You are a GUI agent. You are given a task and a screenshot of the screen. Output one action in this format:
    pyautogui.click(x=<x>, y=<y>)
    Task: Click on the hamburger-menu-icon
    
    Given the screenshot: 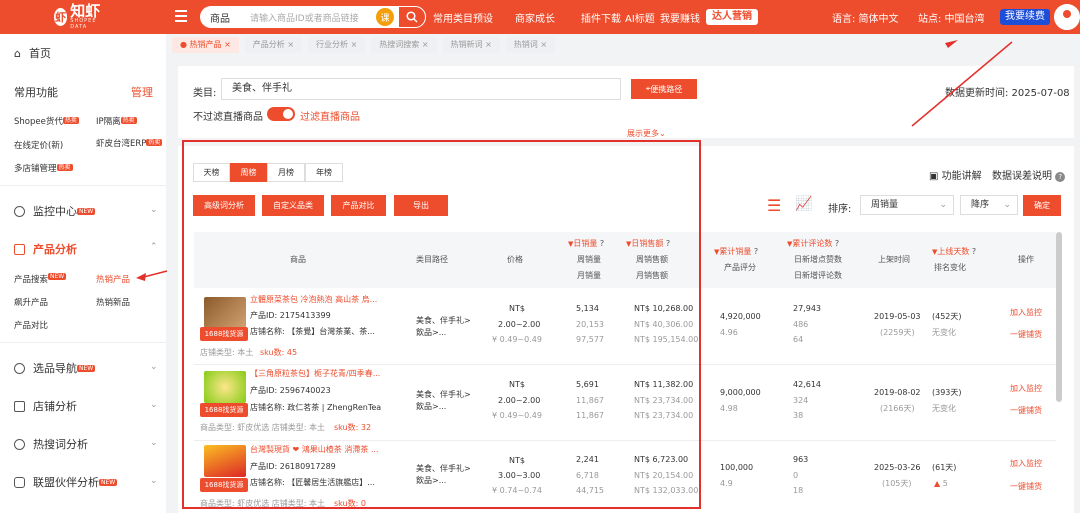 What is the action you would take?
    pyautogui.click(x=181, y=16)
    